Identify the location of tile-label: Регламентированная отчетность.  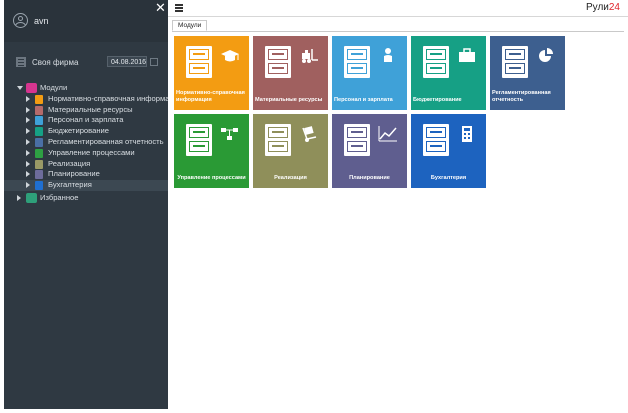
(521, 96).